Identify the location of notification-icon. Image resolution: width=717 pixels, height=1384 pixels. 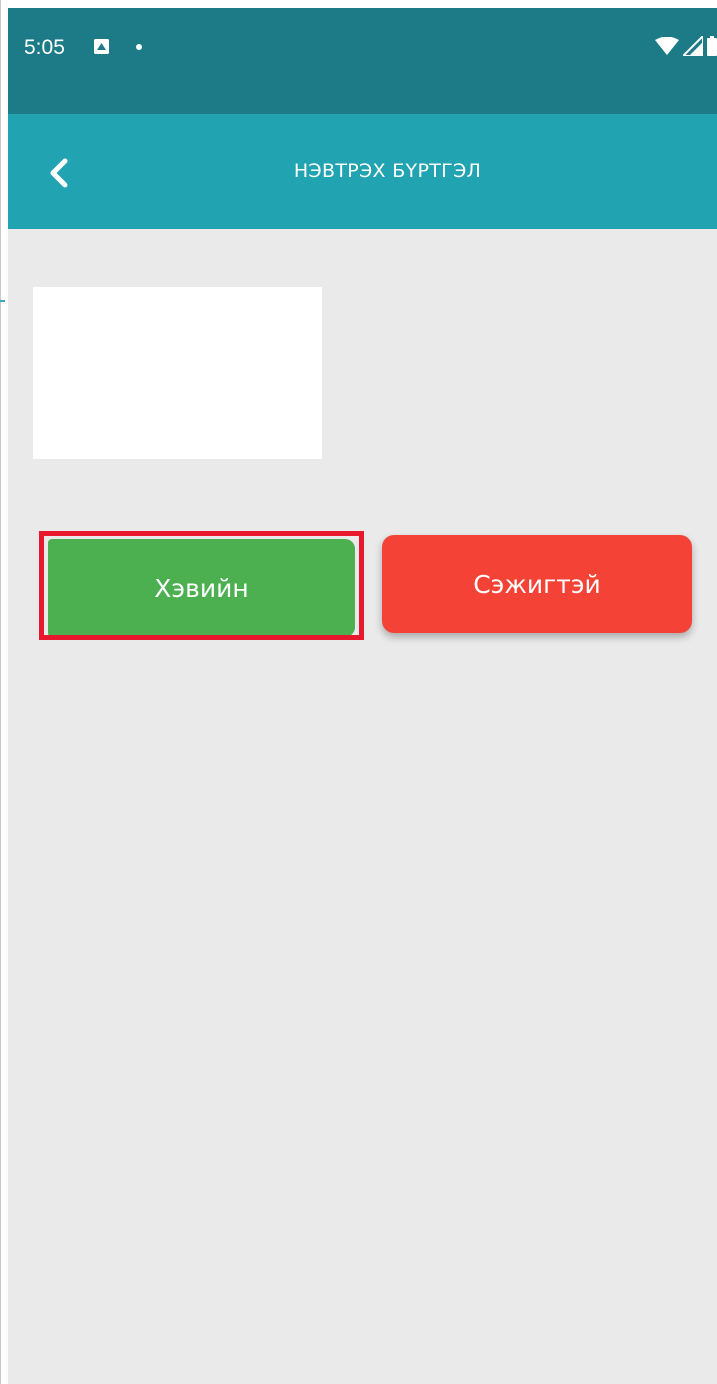
(101, 46).